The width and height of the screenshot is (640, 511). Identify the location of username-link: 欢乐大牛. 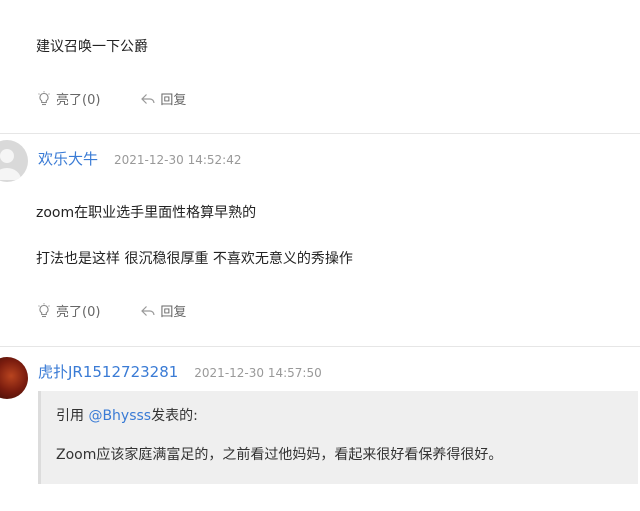
(68, 158).